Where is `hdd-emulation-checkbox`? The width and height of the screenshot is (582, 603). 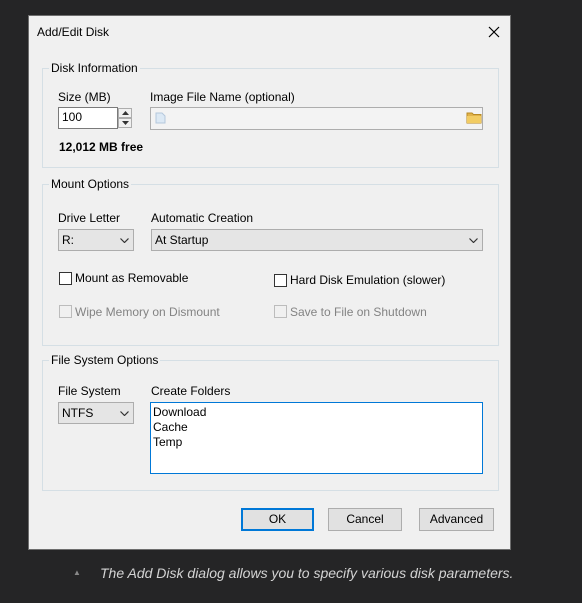 hdd-emulation-checkbox is located at coordinates (280, 280).